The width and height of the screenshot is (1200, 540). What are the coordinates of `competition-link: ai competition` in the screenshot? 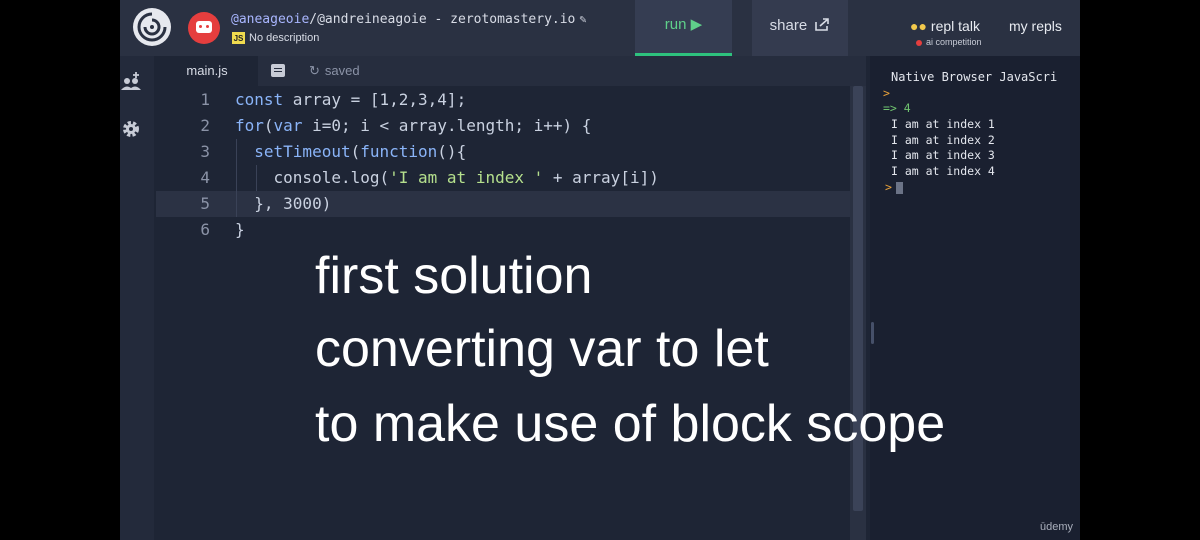 It's located at (949, 42).